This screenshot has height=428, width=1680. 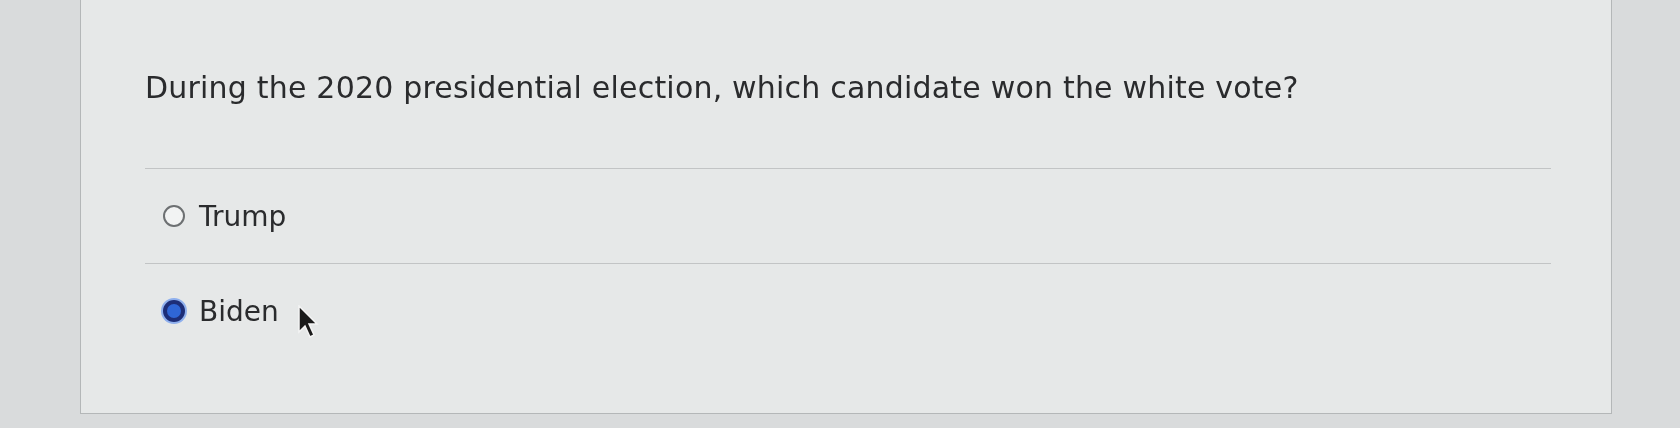 I want to click on mouse-pointer-icon, so click(x=307, y=322).